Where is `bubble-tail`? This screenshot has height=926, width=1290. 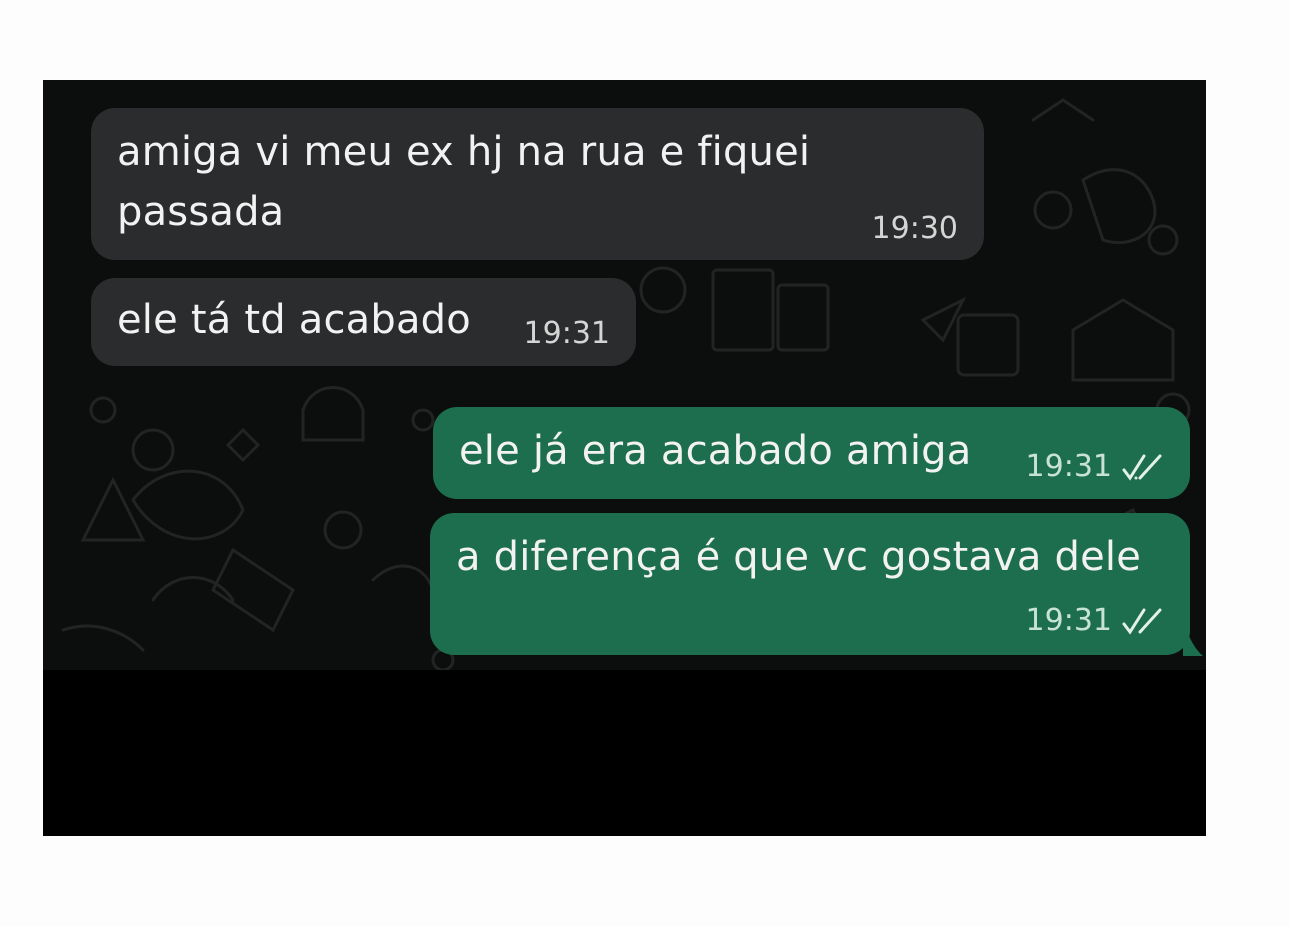
bubble-tail is located at coordinates (1193, 638).